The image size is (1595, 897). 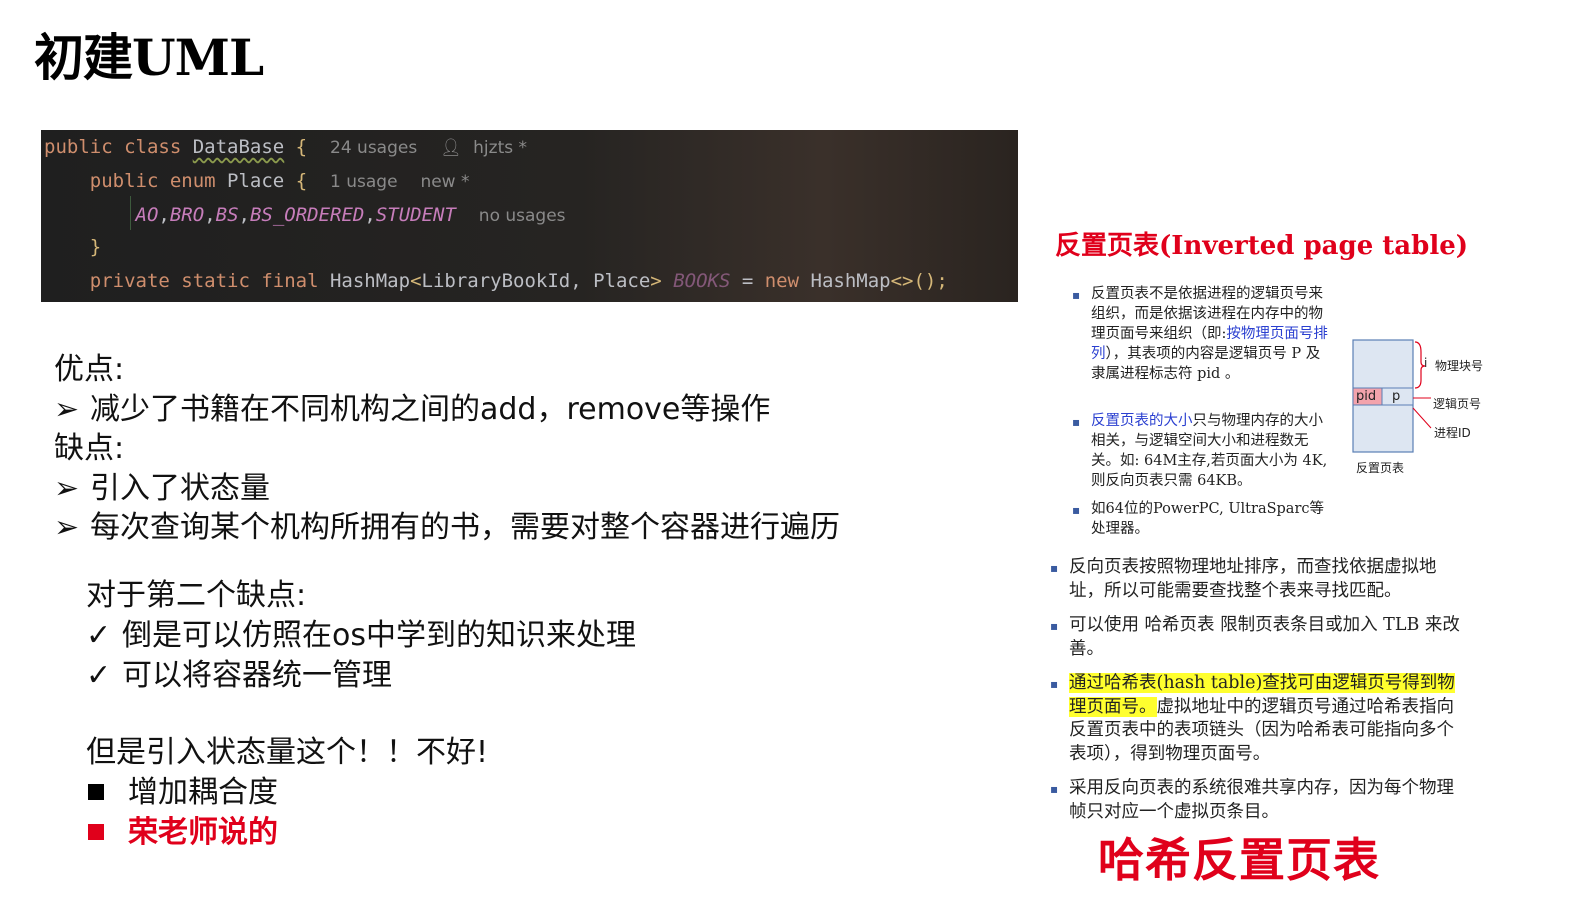 I want to click on solution-item: ✓ 可以将容器统一管理, so click(x=239, y=672).